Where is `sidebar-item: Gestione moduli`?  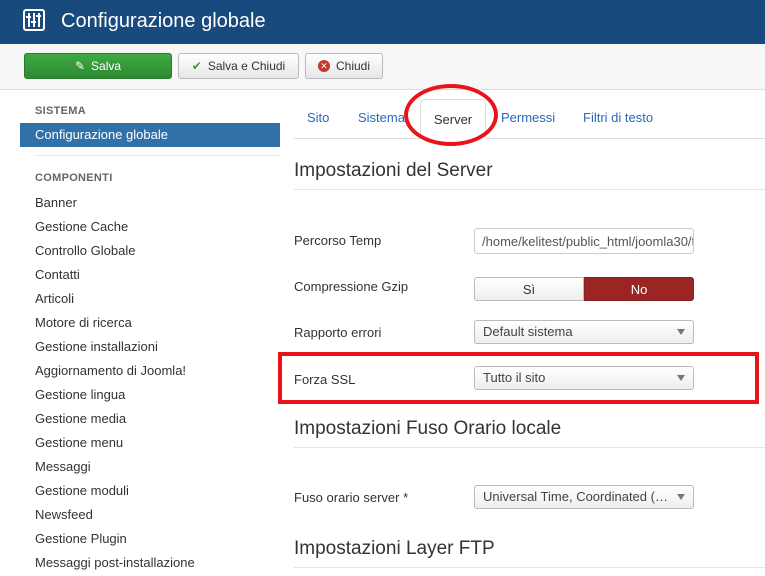
sidebar-item: Gestione moduli is located at coordinates (82, 490).